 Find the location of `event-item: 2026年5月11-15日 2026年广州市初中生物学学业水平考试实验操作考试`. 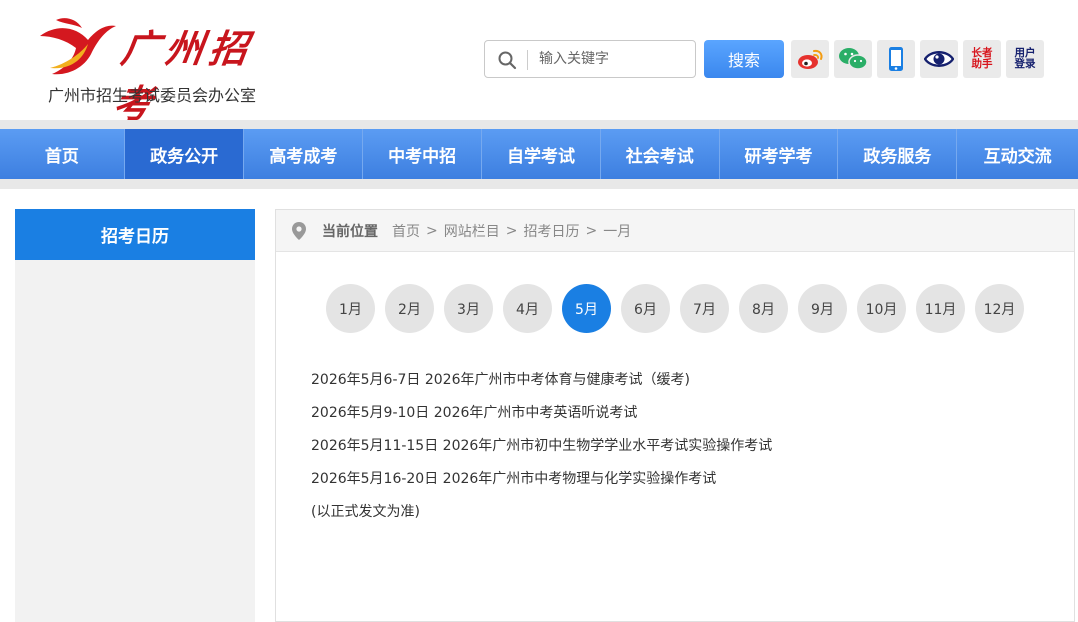

event-item: 2026年5月11-15日 2026年广州市初中生物学学业水平考试实验操作考试 is located at coordinates (542, 446).